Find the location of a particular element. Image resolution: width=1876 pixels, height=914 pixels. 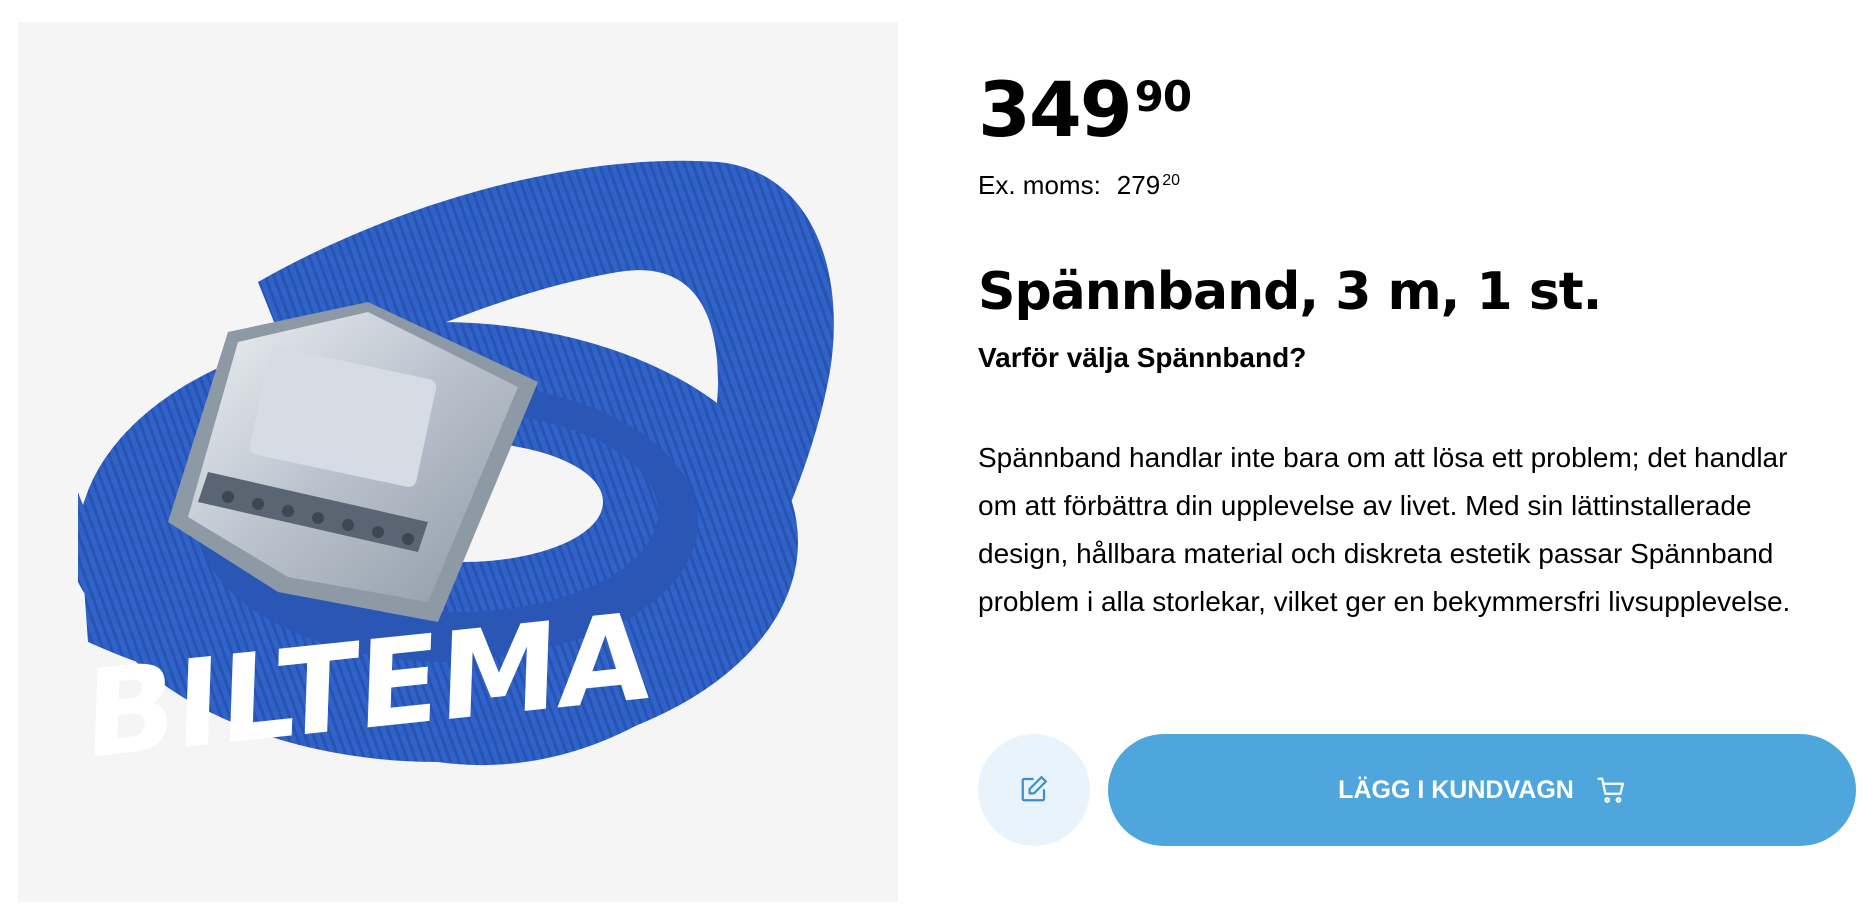

add-to-cart-button: LÄGG I KUNDVAGN is located at coordinates (1482, 790).